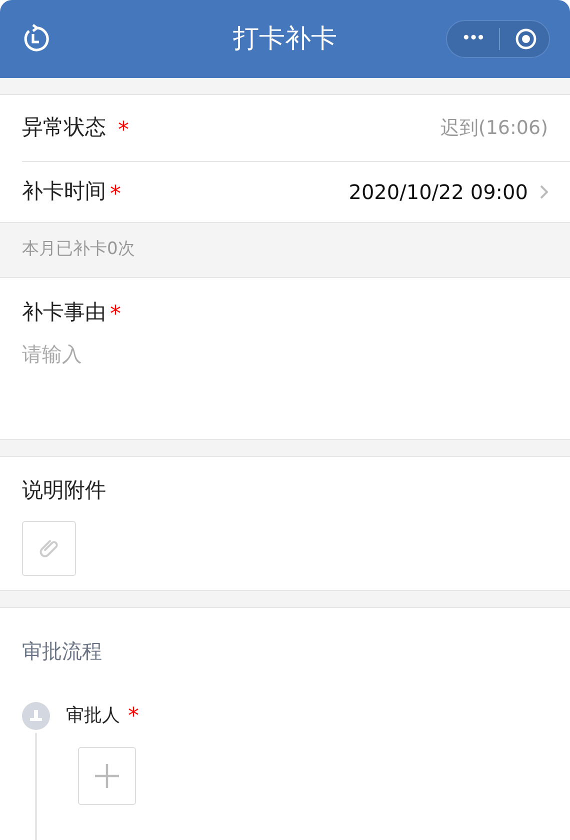 This screenshot has height=840, width=570. Describe the element at coordinates (285, 379) in the screenshot. I see `reason-input-field: 请输入` at that location.